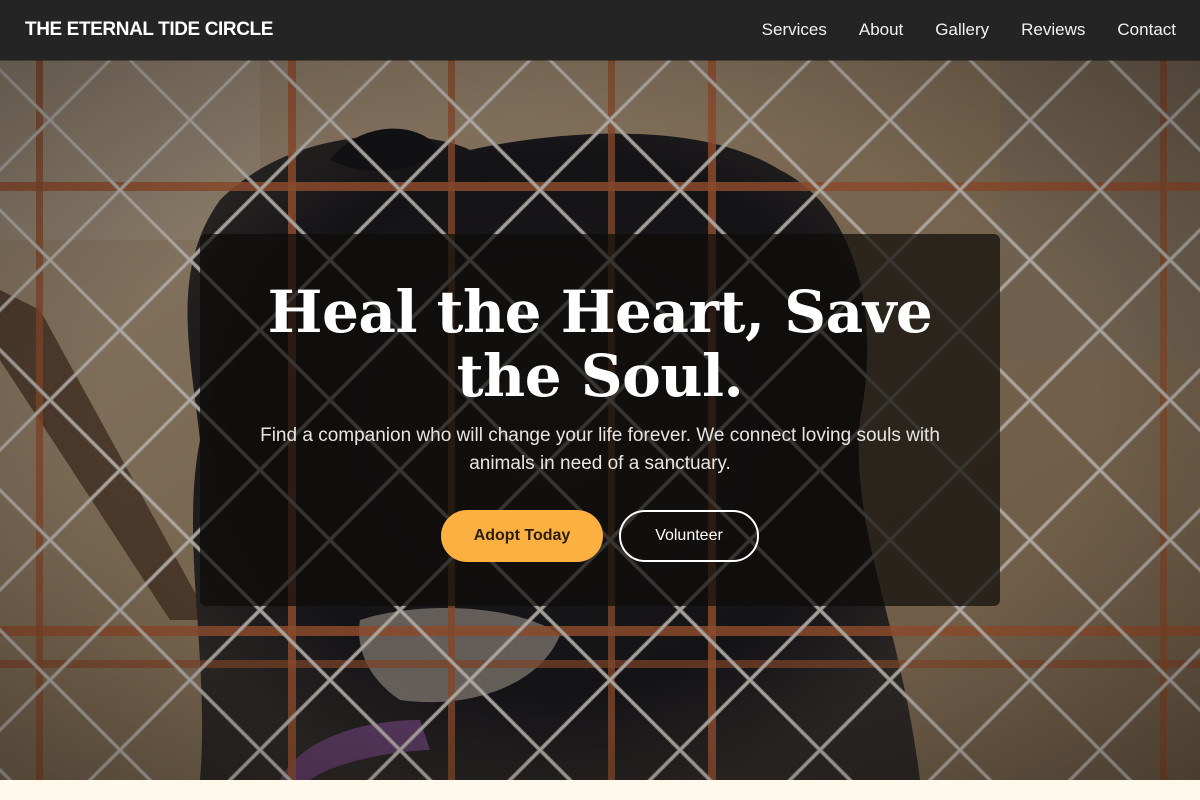 Image resolution: width=1200 pixels, height=800 pixels. What do you see at coordinates (600, 790) in the screenshot?
I see `next-section-edge` at bounding box center [600, 790].